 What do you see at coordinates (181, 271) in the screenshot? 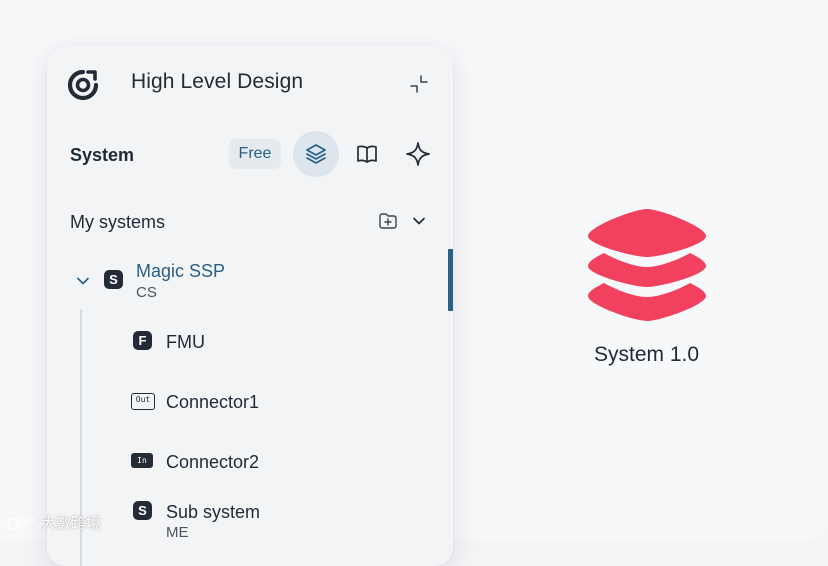
I see `tree-item-label: Magic SSP` at bounding box center [181, 271].